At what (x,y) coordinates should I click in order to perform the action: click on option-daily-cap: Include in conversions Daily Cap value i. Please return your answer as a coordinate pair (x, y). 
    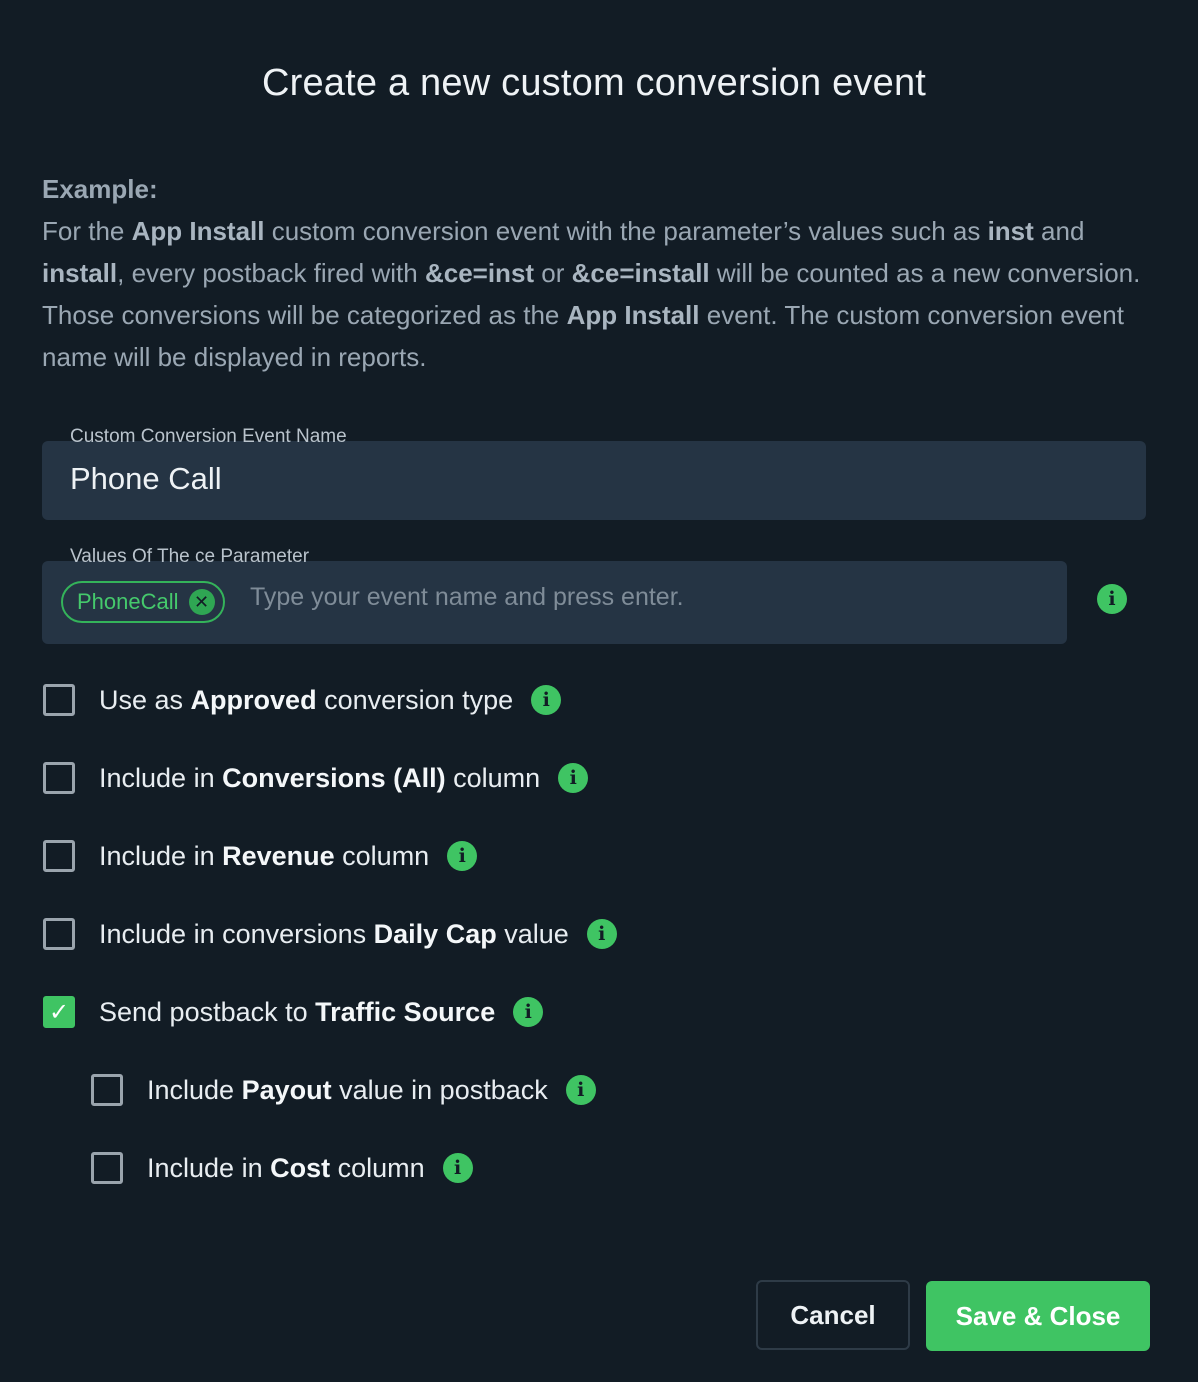
    Looking at the image, I should click on (330, 934).